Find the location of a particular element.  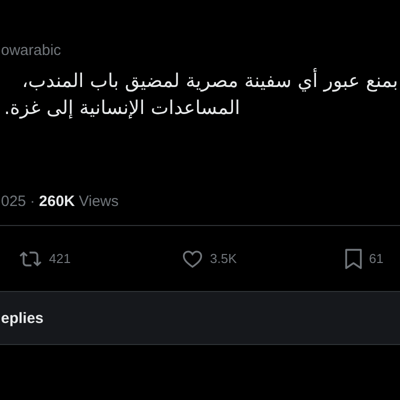

repost-button: 421 is located at coordinates (44, 259).